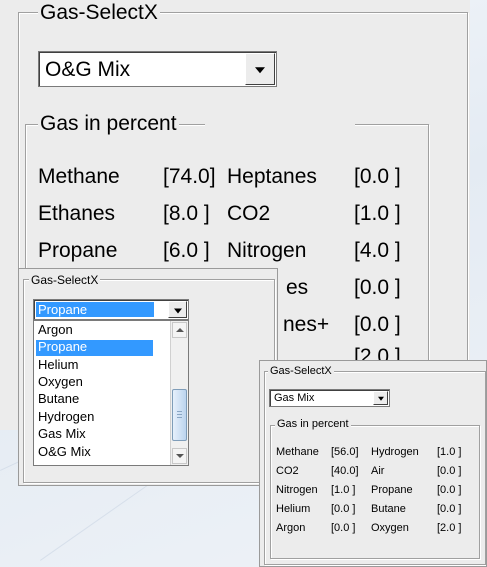  What do you see at coordinates (88, 69) in the screenshot?
I see `selected-gas: O&G Mix` at bounding box center [88, 69].